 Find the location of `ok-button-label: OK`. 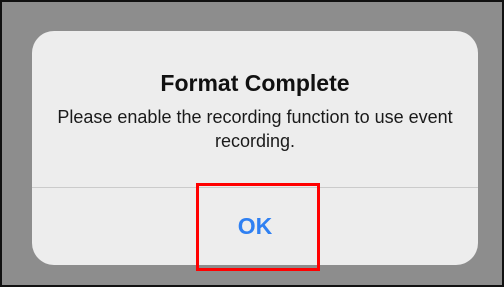

ok-button-label: OK is located at coordinates (255, 226).